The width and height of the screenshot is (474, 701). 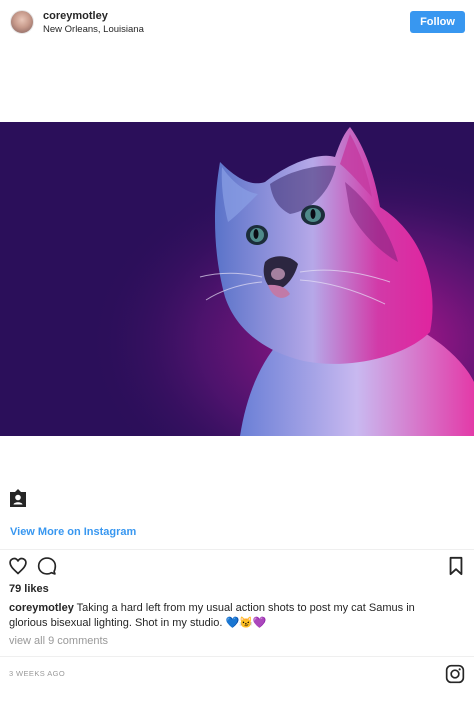 What do you see at coordinates (73, 532) in the screenshot?
I see `view-more-link: View More on Instagram` at bounding box center [73, 532].